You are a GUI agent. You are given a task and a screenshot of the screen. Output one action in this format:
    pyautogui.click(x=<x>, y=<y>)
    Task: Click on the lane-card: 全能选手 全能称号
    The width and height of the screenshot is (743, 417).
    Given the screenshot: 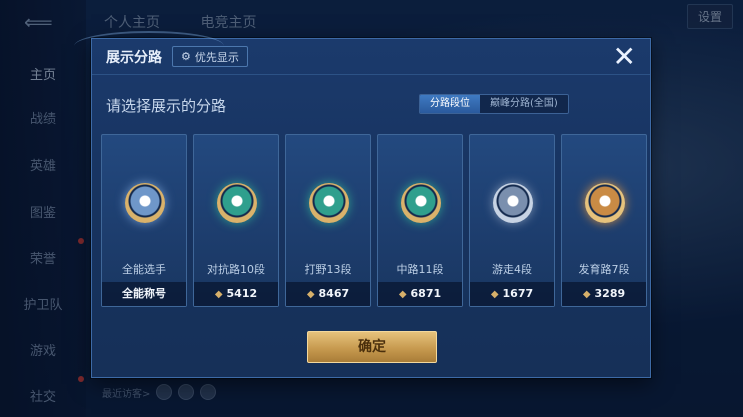 What is the action you would take?
    pyautogui.click(x=144, y=220)
    